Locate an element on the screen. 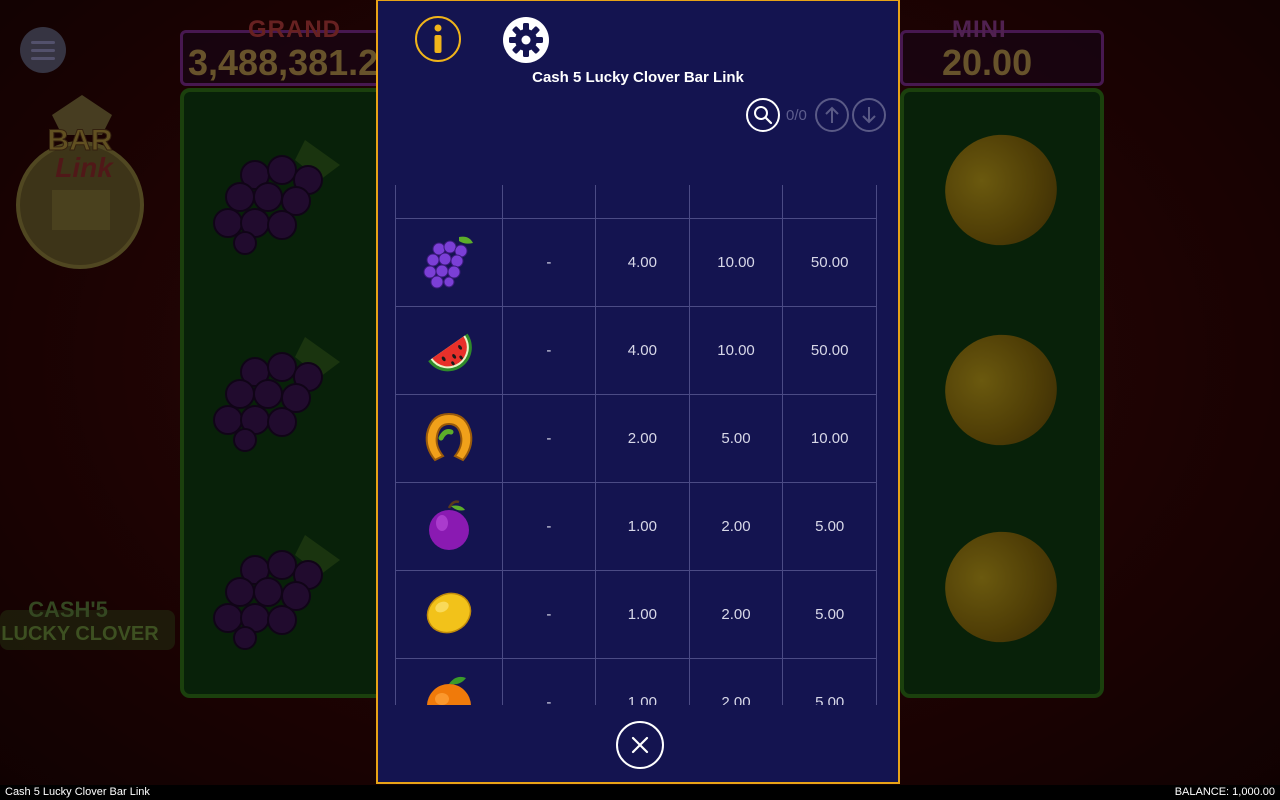 This screenshot has width=1280, height=800. close-button is located at coordinates (640, 745).